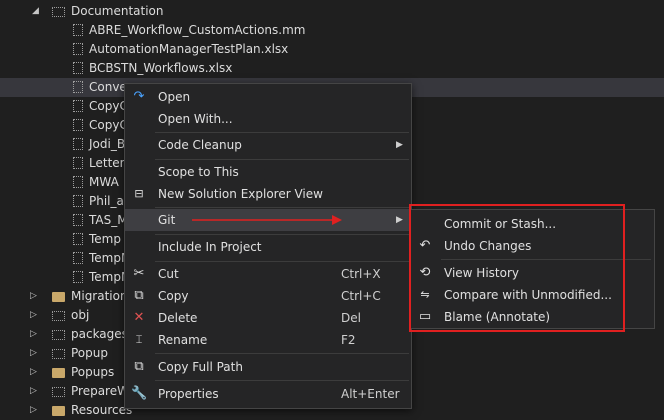 Image resolution: width=664 pixels, height=420 pixels. What do you see at coordinates (425, 294) in the screenshot?
I see `compare-icon: ⇋` at bounding box center [425, 294].